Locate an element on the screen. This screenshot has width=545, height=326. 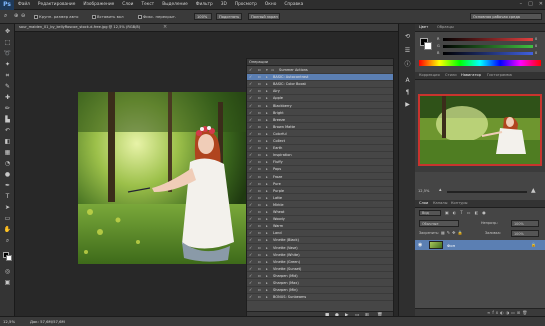
gradient-tool-icon: ▦ is located at coordinates (7, 153).